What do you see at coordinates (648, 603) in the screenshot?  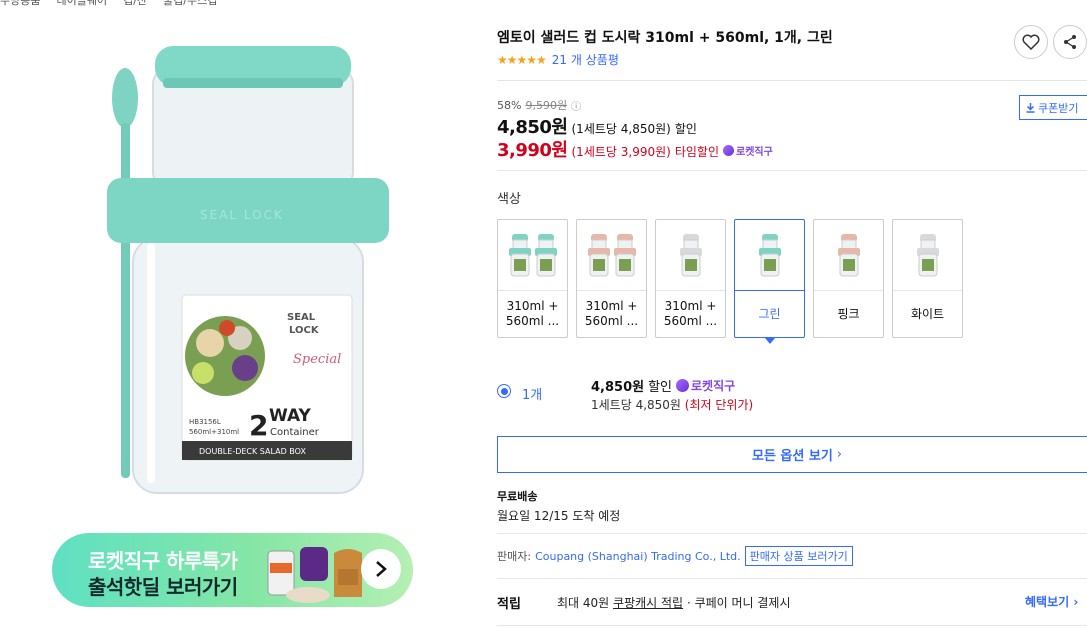 I see `coupang-cash-link: 쿠팡캐시 적립` at bounding box center [648, 603].